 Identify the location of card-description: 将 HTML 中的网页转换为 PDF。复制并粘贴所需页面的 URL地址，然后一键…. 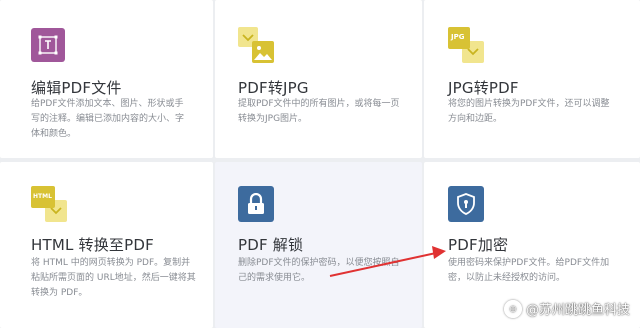
(113, 278).